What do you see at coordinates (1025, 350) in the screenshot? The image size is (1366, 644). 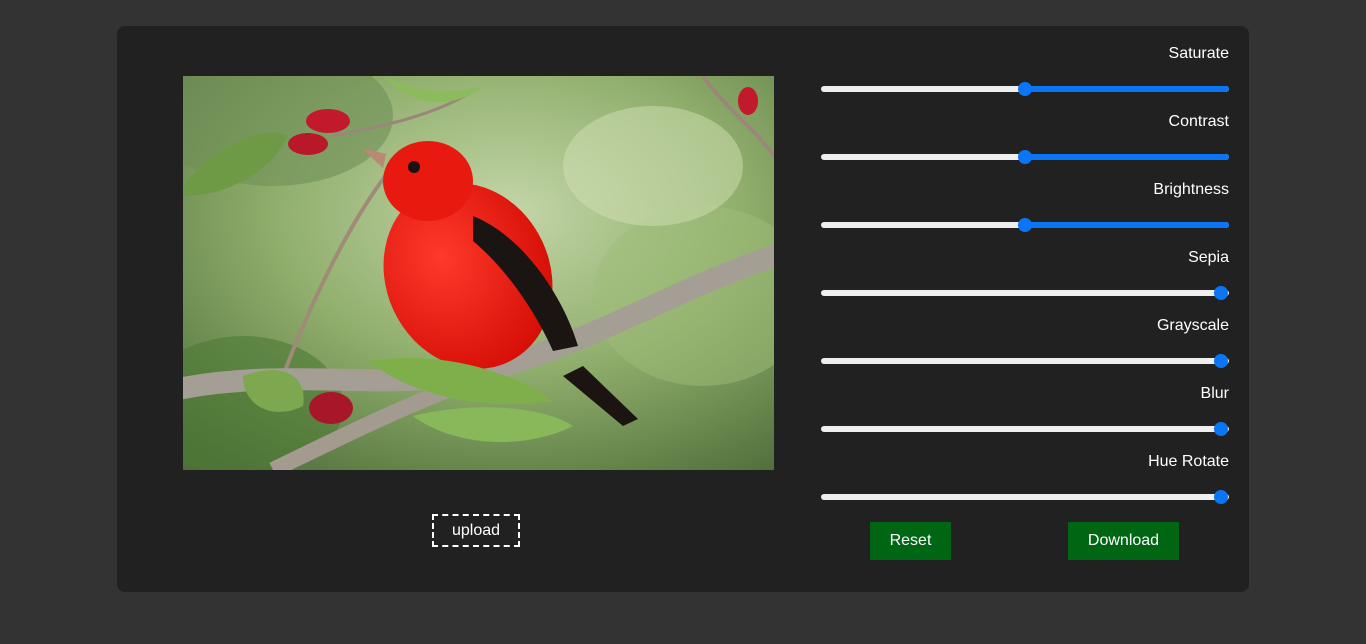 I see `grayscale-control: Grayscale` at bounding box center [1025, 350].